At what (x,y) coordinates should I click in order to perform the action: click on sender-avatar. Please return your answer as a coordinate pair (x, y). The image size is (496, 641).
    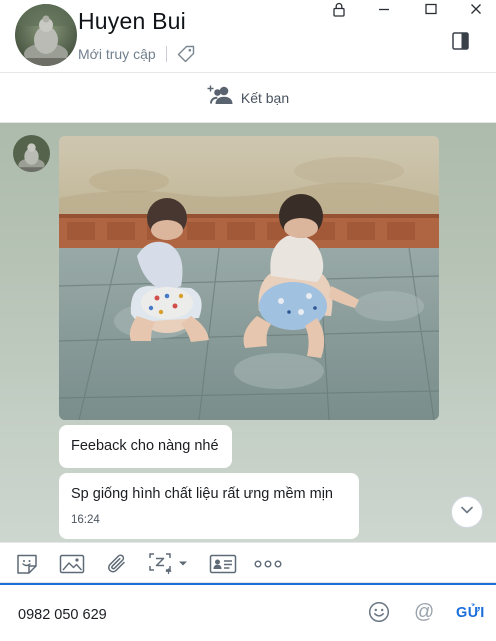
    Looking at the image, I should click on (31, 153).